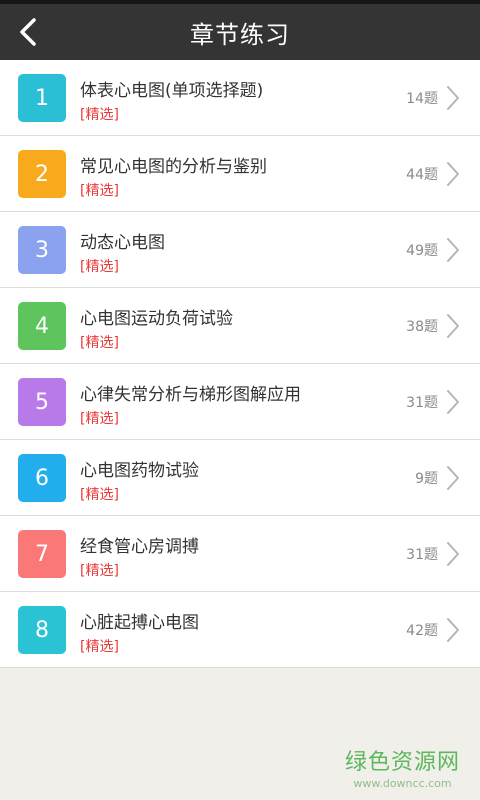  Describe the element at coordinates (156, 319) in the screenshot. I see `chapter-title: 心电图运动负荷试验` at that location.